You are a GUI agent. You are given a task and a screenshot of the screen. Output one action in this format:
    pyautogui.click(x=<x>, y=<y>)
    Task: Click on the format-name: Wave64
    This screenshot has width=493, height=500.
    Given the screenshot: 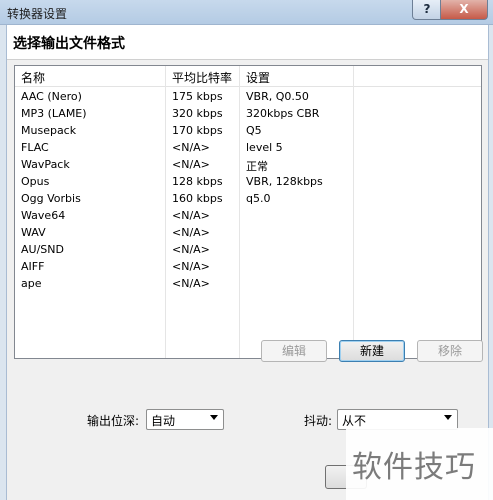 What is the action you would take?
    pyautogui.click(x=43, y=215)
    